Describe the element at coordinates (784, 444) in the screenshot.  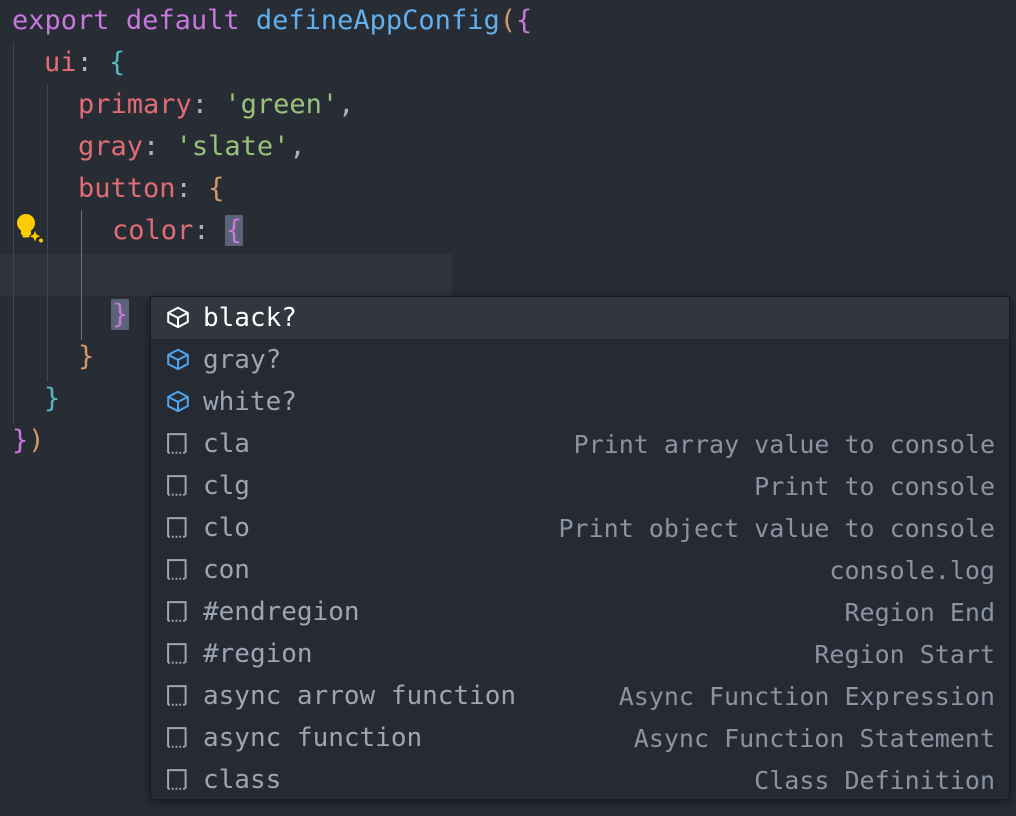
I see `autocomplete-item-detail: Print array value to console` at that location.